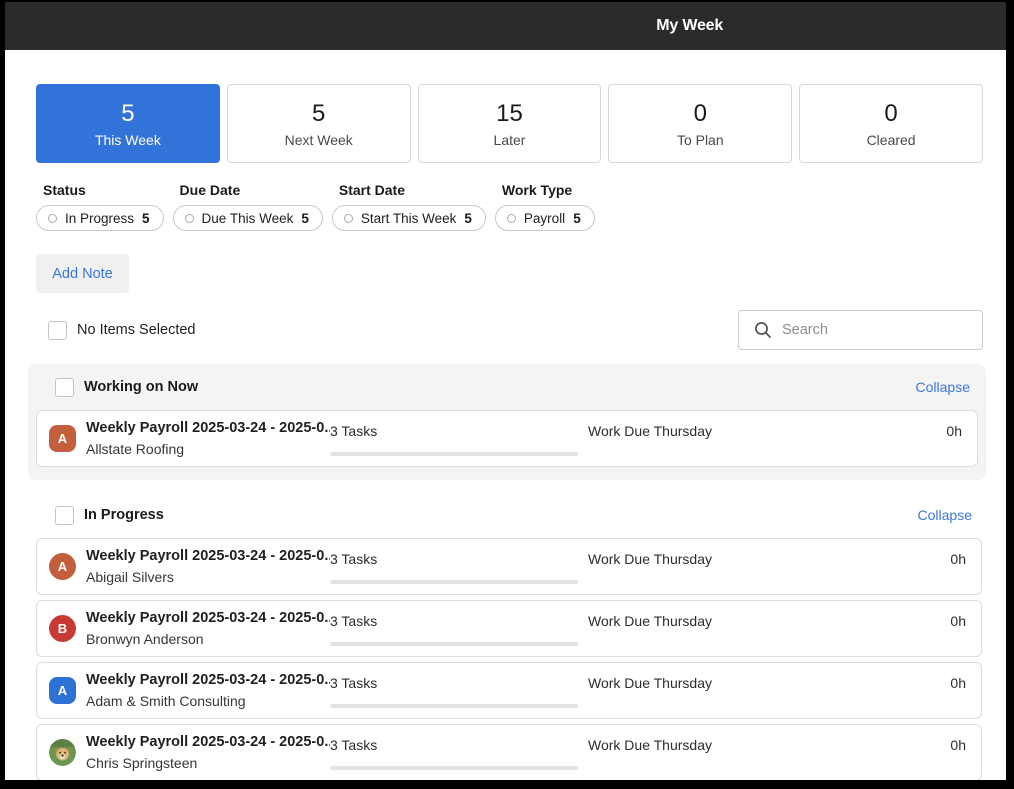 Image resolution: width=1014 pixels, height=789 pixels. What do you see at coordinates (876, 330) in the screenshot?
I see `search-input` at bounding box center [876, 330].